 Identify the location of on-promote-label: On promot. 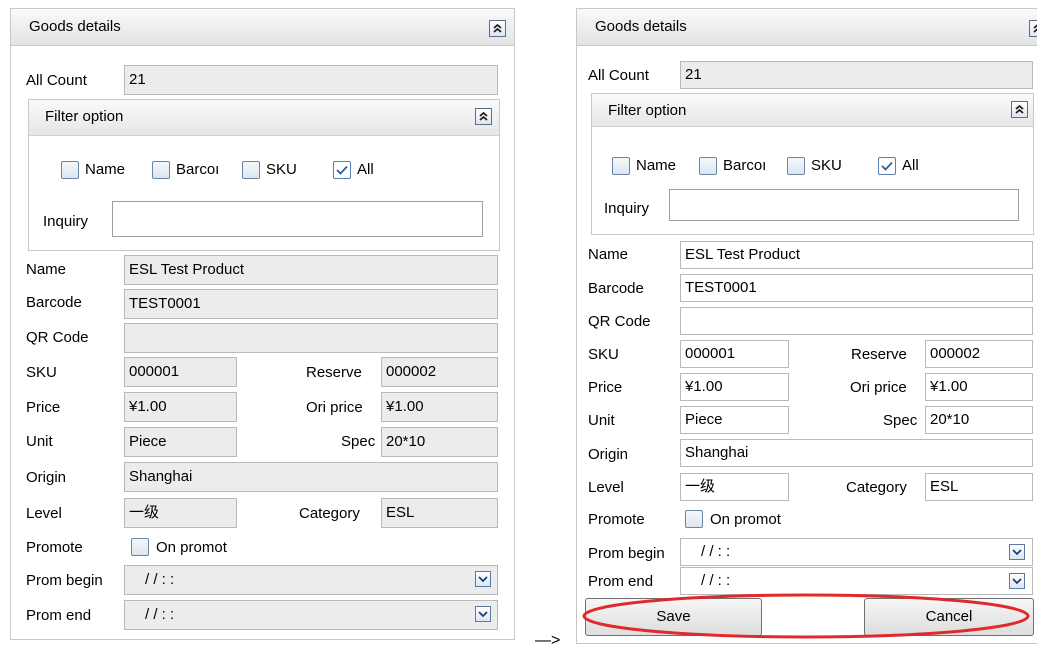
(745, 519).